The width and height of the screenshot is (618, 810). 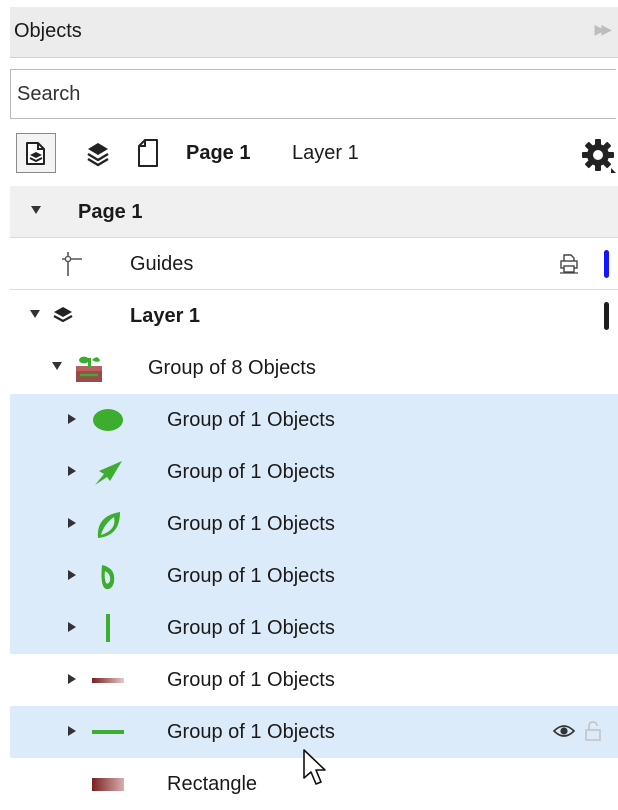 What do you see at coordinates (325, 153) in the screenshot?
I see `current-layer-label: Layer 1` at bounding box center [325, 153].